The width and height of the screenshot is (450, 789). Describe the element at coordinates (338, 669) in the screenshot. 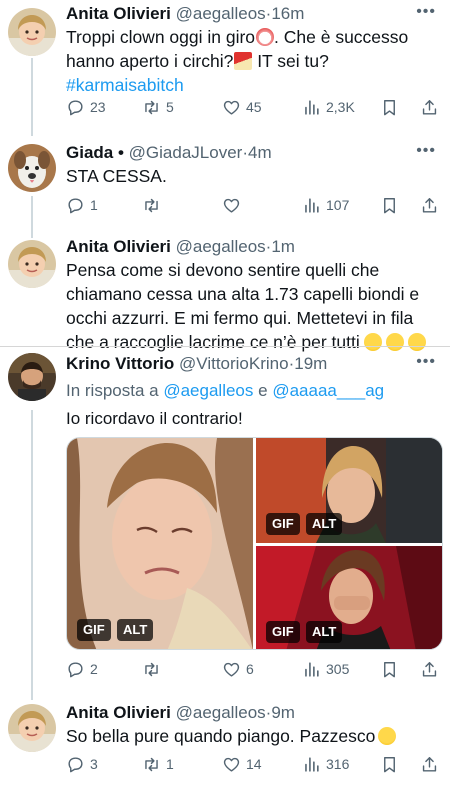

I see `views-count: 305` at that location.